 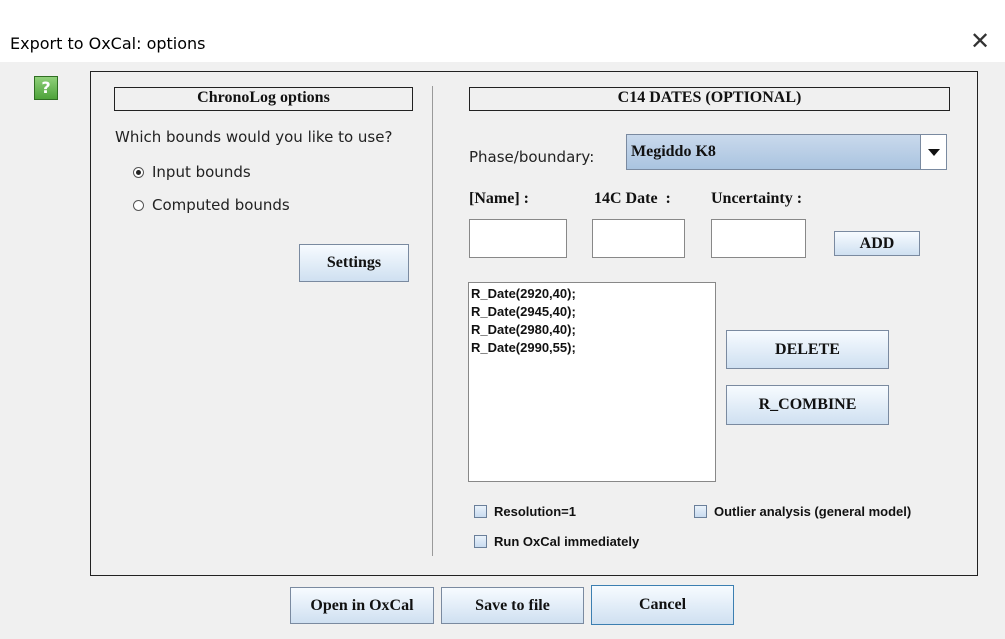 What do you see at coordinates (757, 198) in the screenshot?
I see `uncertainty-label: Uncertainty :` at bounding box center [757, 198].